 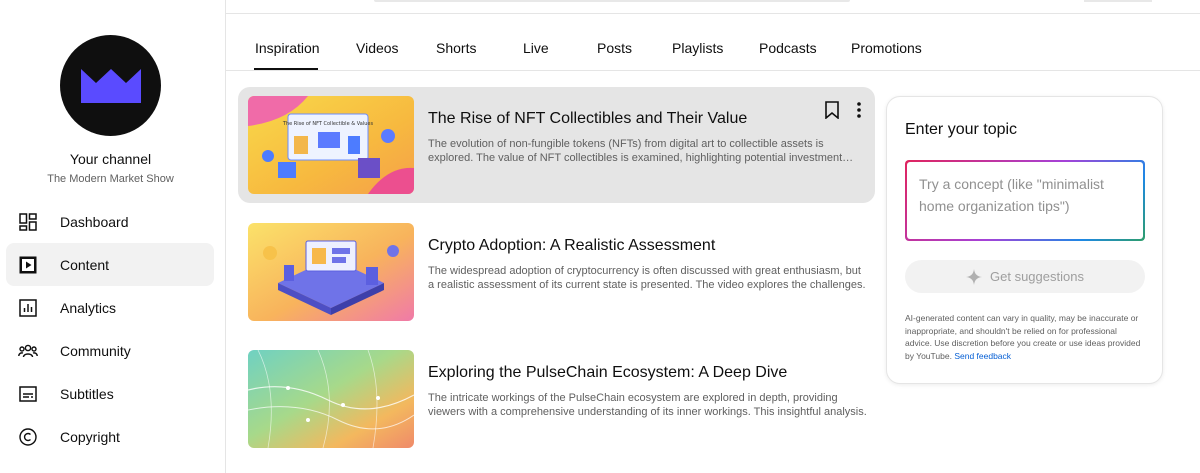 What do you see at coordinates (28, 351) in the screenshot?
I see `community-icon` at bounding box center [28, 351].